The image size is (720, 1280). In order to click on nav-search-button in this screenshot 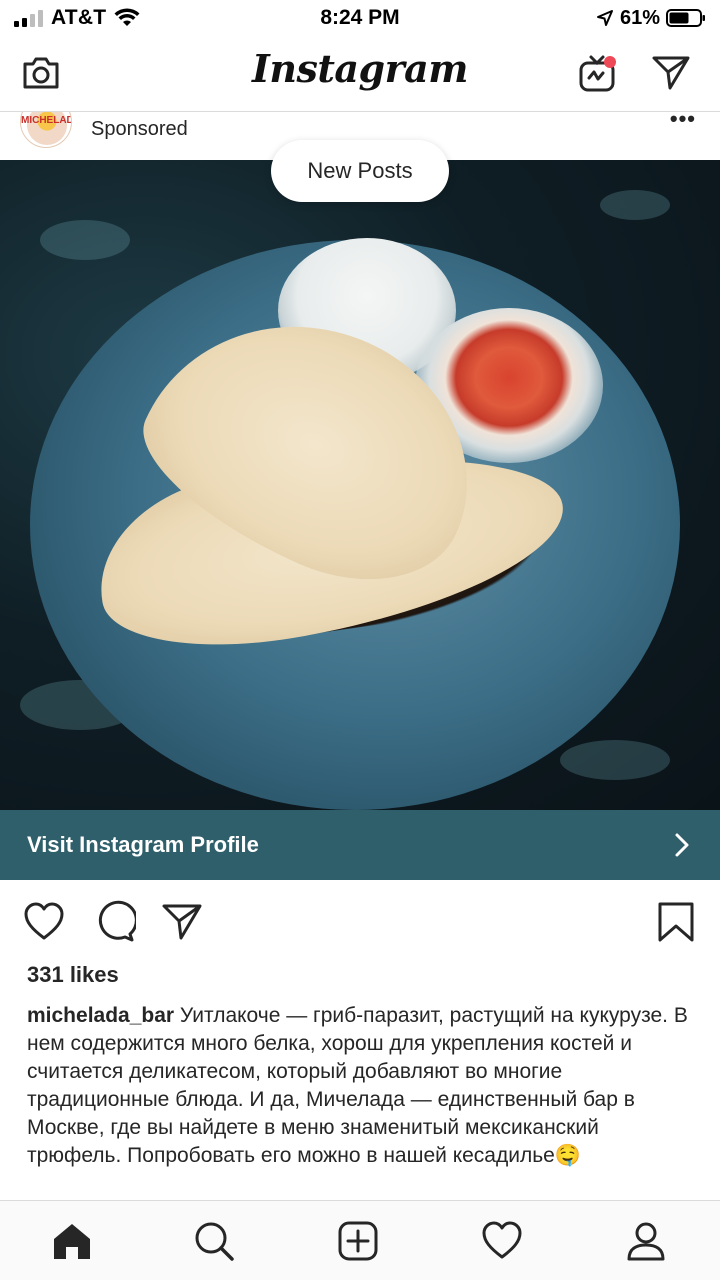, I will do `click(214, 1241)`.